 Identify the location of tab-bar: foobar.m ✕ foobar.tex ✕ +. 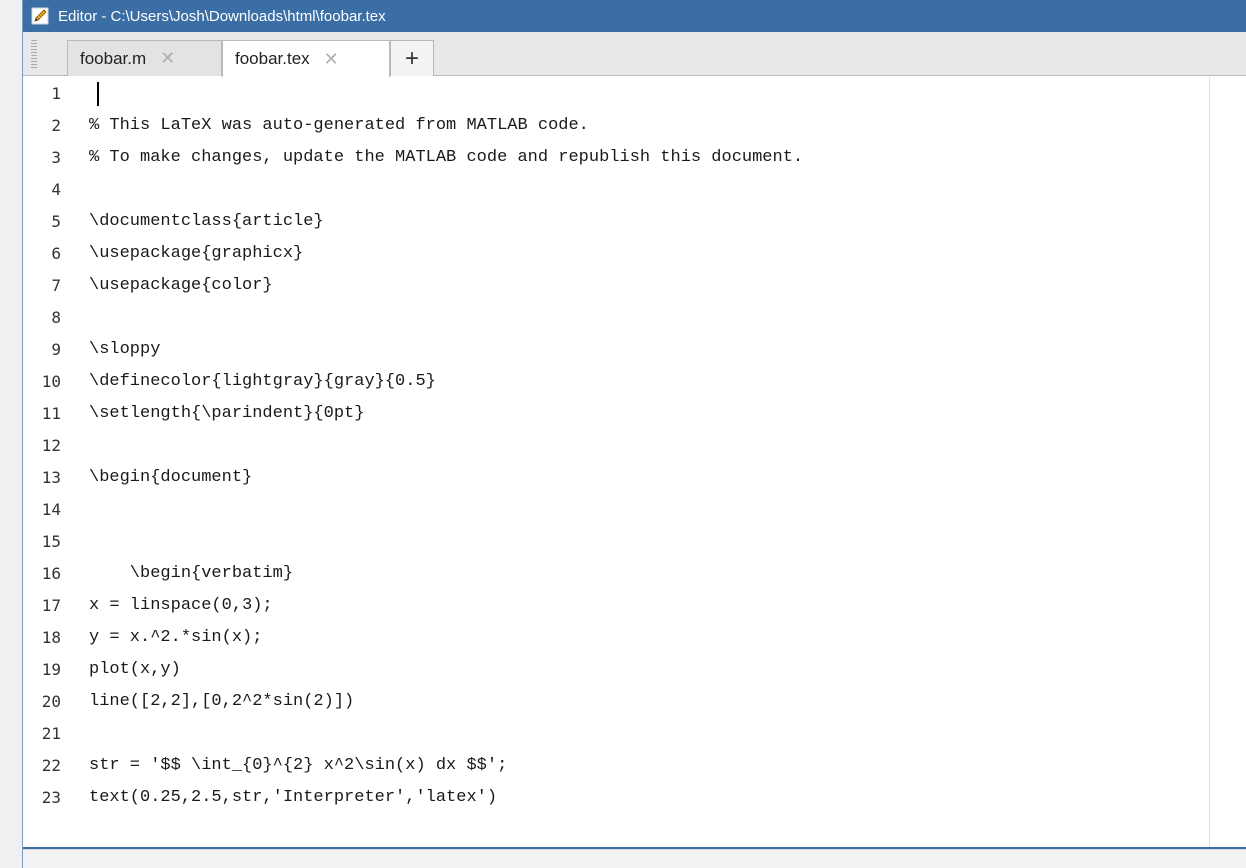
(634, 54).